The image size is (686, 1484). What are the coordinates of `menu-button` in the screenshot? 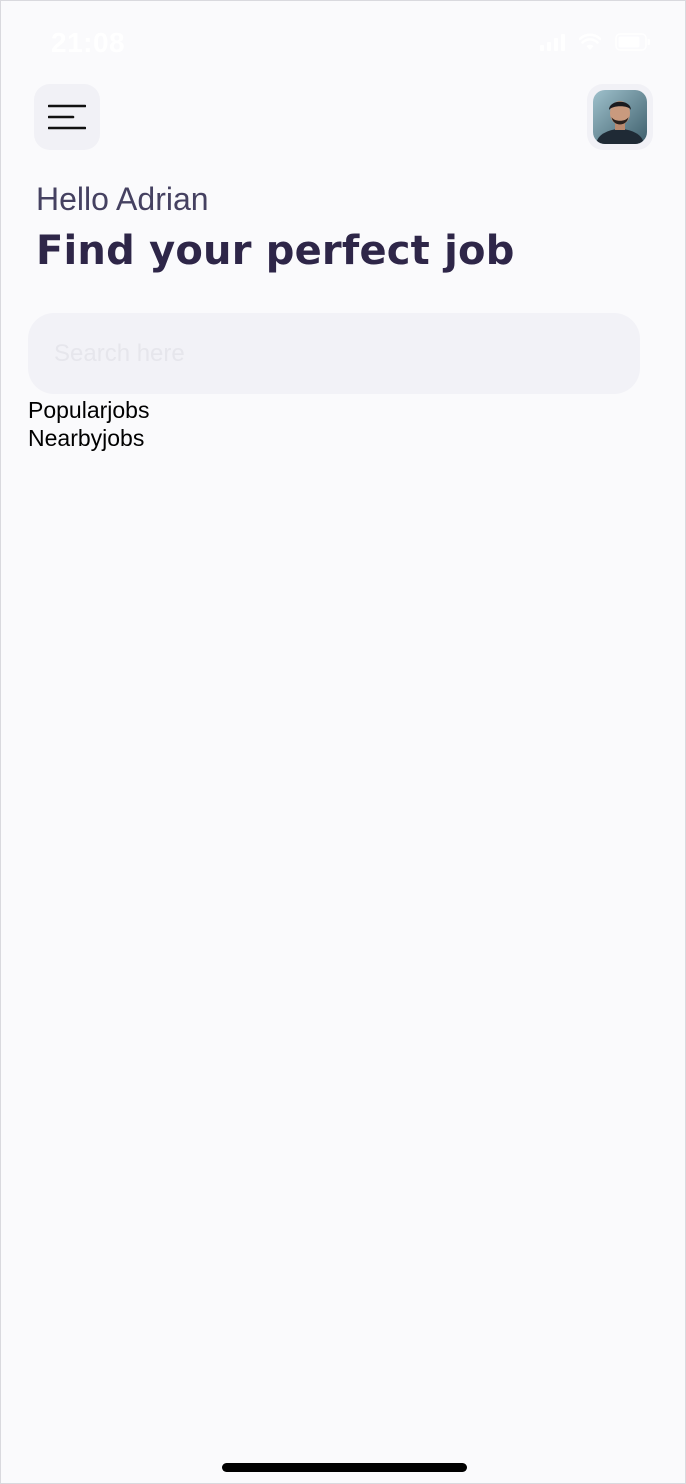 It's located at (67, 117).